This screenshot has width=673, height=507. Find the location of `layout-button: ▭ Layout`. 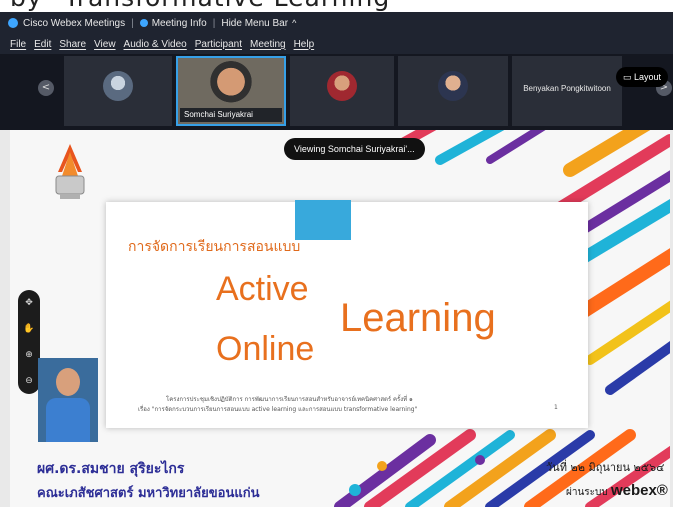

layout-button: ▭ Layout is located at coordinates (642, 77).